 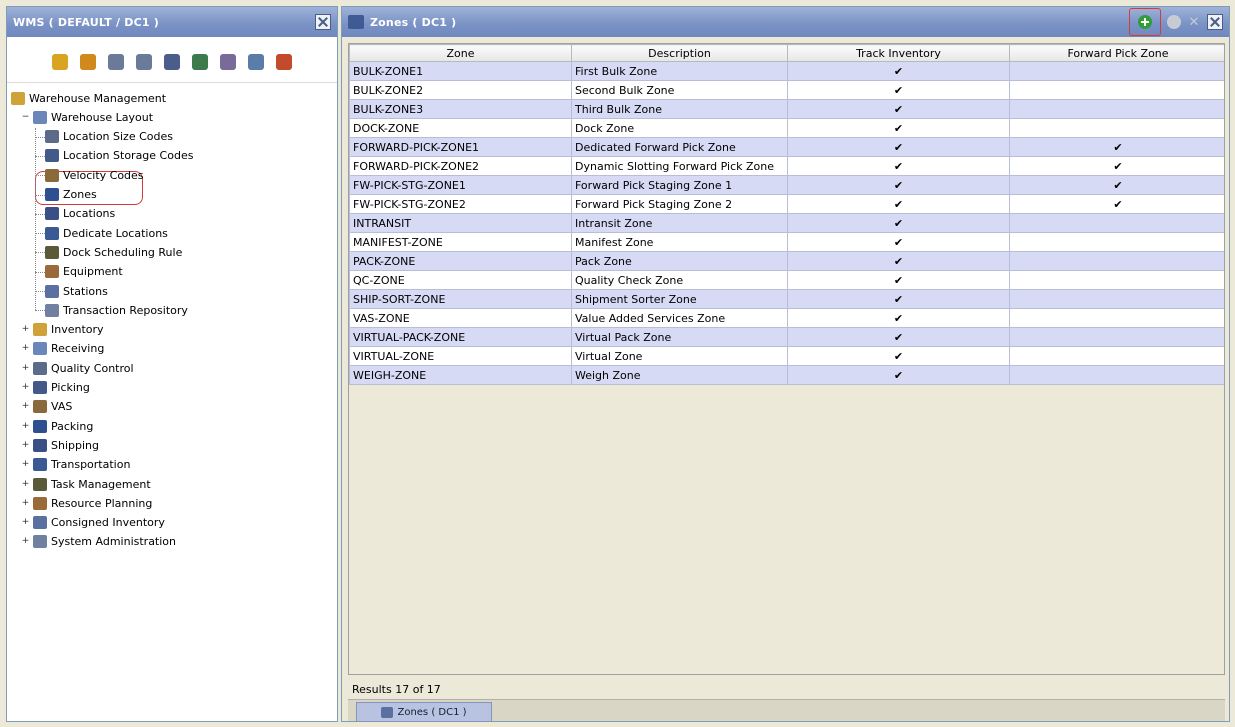 What do you see at coordinates (60, 61) in the screenshot?
I see `gear-icon` at bounding box center [60, 61].